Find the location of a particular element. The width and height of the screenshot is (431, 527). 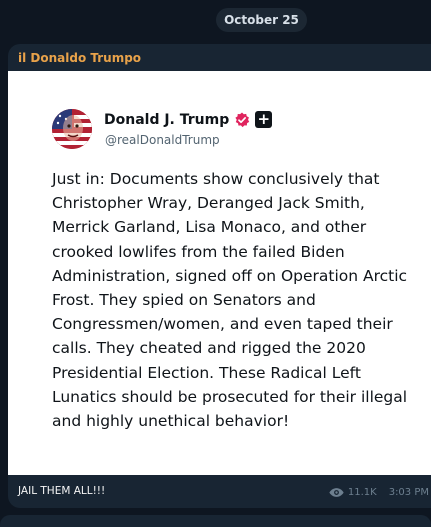

message-caption: JAIL THEM ALL!!! is located at coordinates (62, 491).